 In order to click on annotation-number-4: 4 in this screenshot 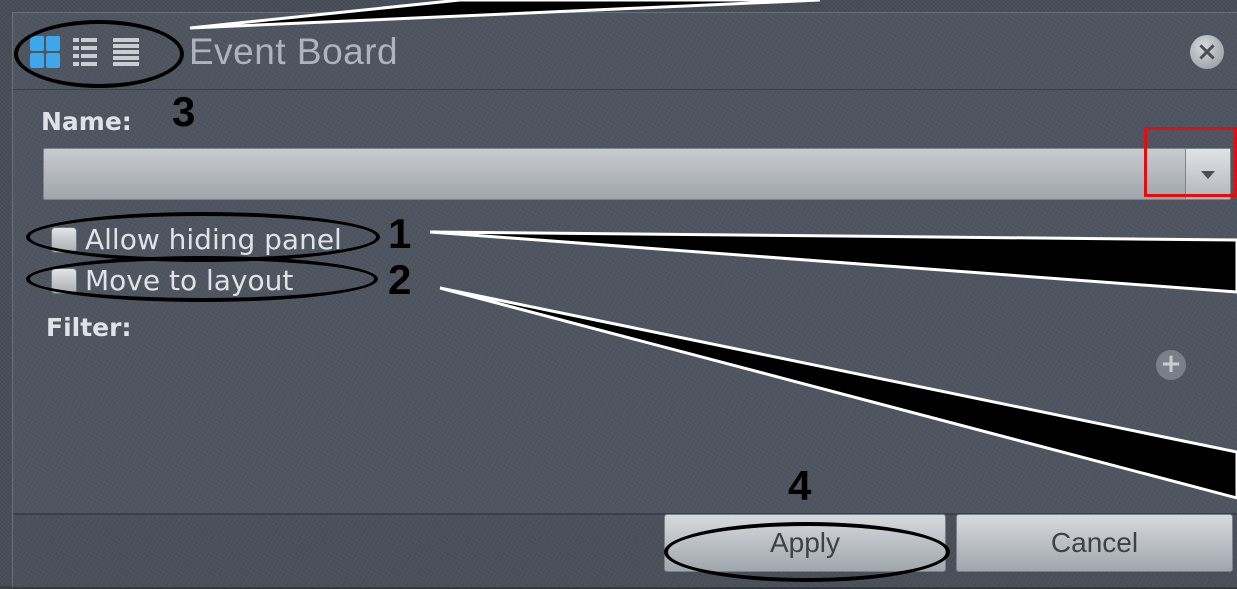, I will do `click(800, 485)`.